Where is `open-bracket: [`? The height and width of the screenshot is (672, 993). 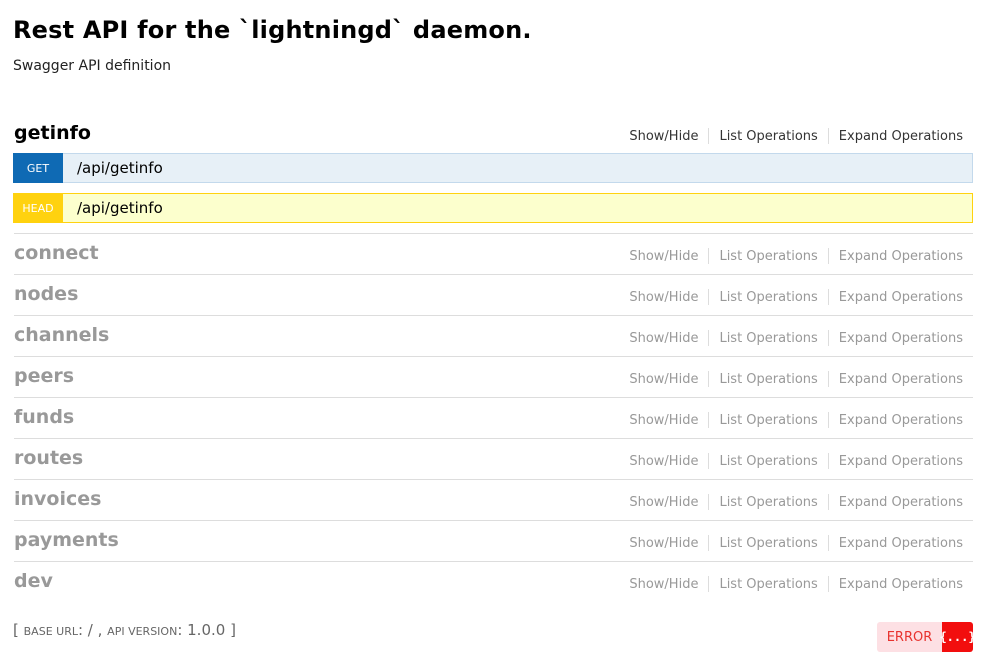
open-bracket: [ is located at coordinates (16, 630).